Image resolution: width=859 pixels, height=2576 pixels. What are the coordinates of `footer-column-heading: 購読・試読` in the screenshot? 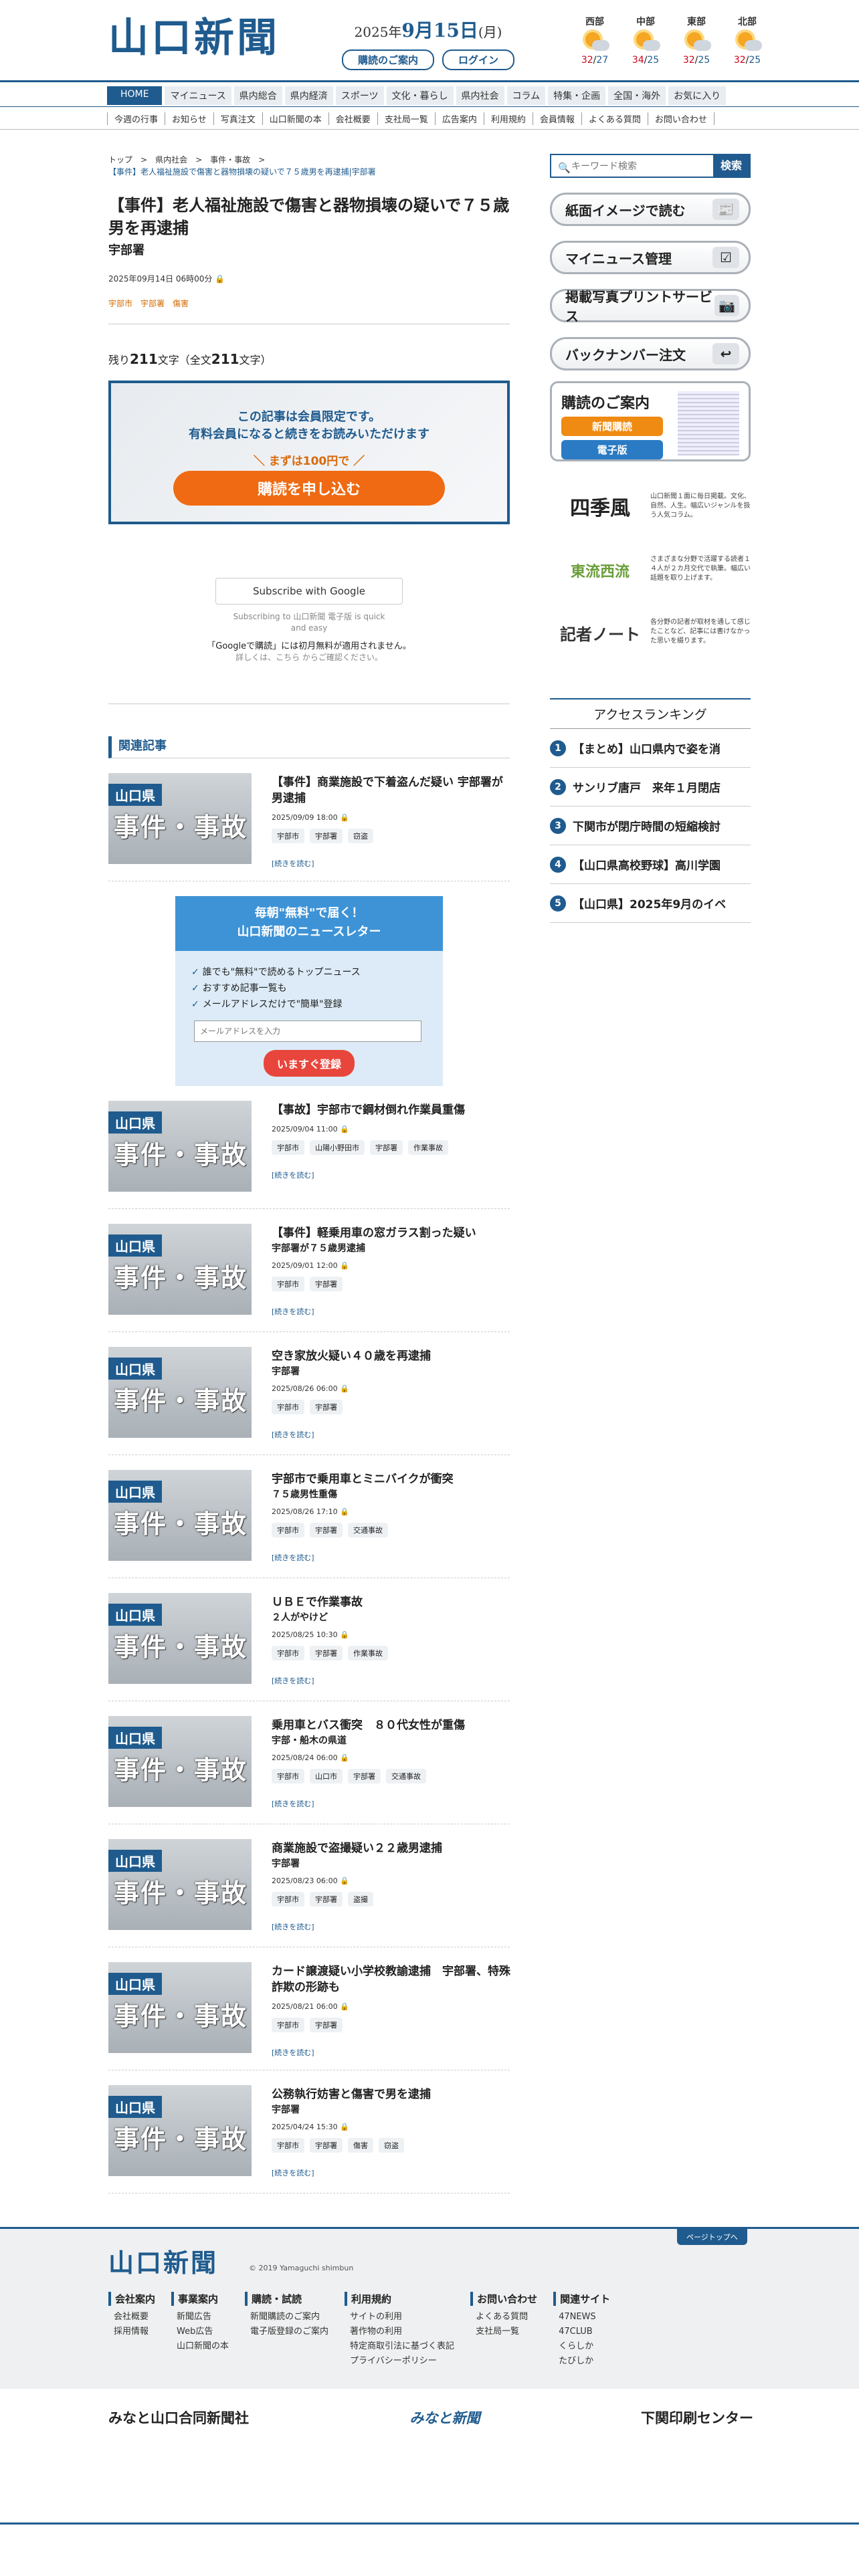 It's located at (286, 2299).